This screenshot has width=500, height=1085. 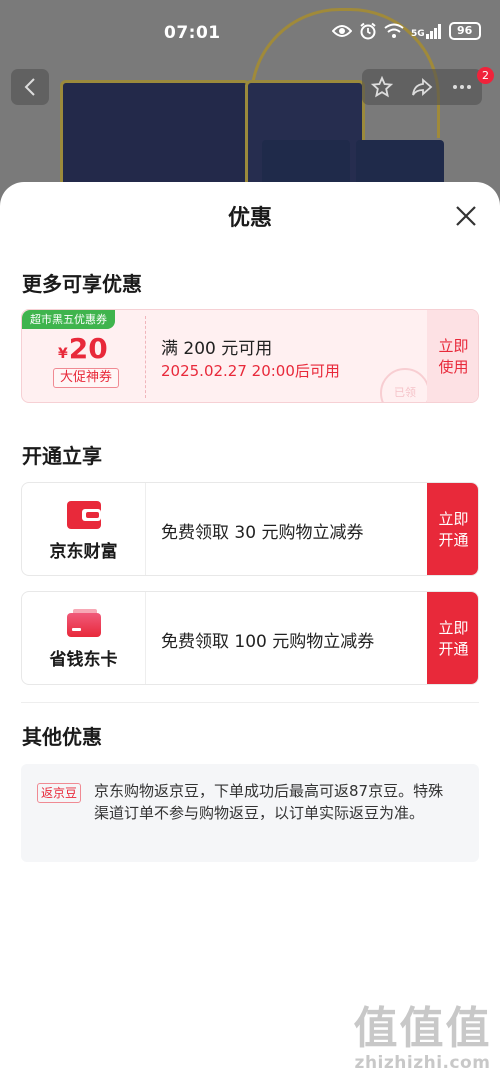 I want to click on section-title-more: 更多可享优惠, so click(x=82, y=284).